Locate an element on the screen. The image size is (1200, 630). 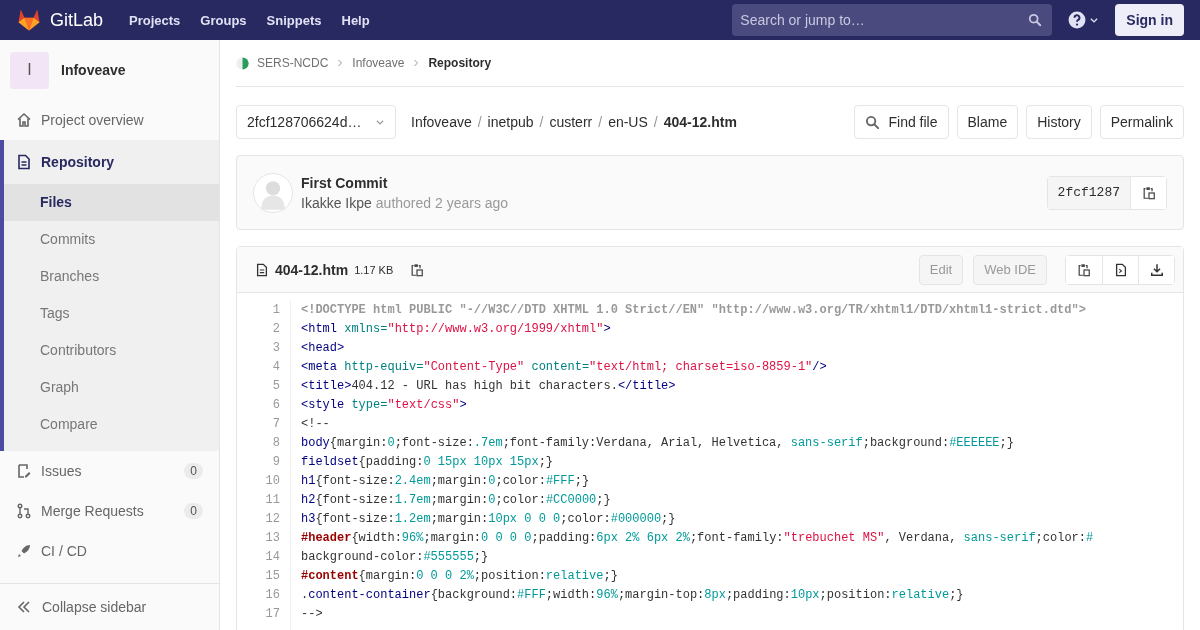
download-button is located at coordinates (1156, 269).